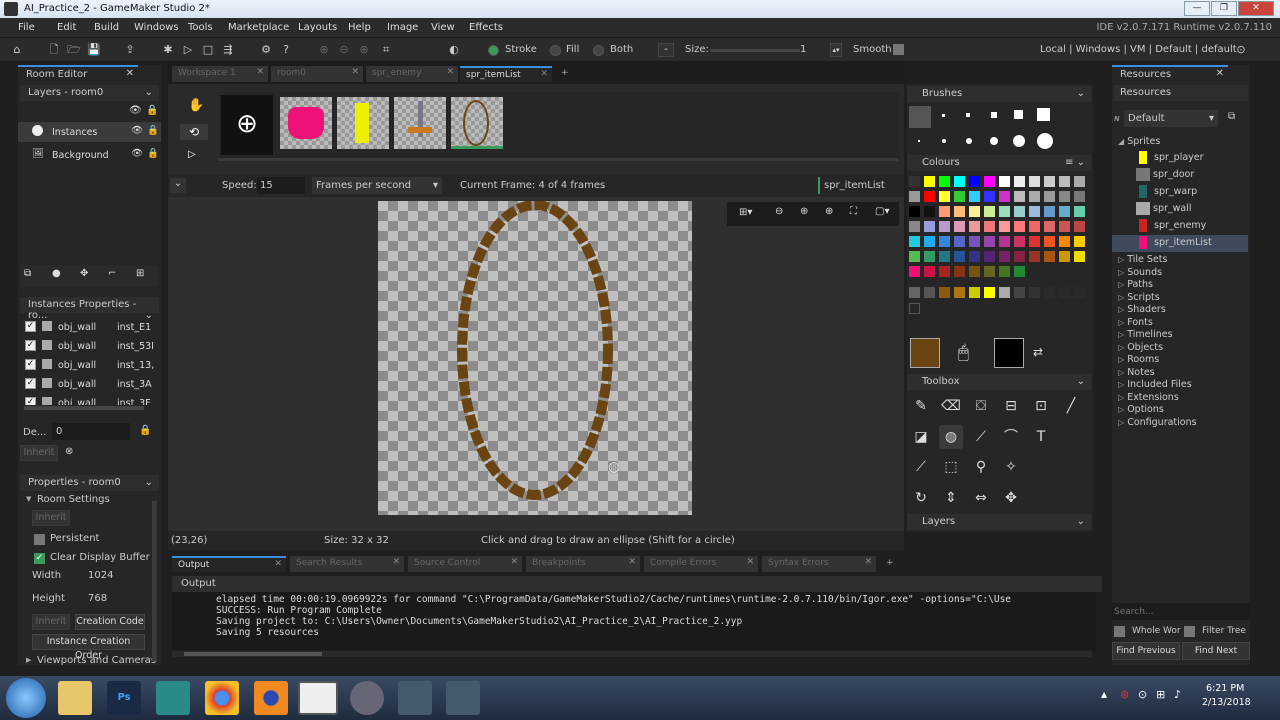 The height and width of the screenshot is (720, 1280). What do you see at coordinates (192, 154) in the screenshot?
I see `play-icon: ▷` at bounding box center [192, 154].